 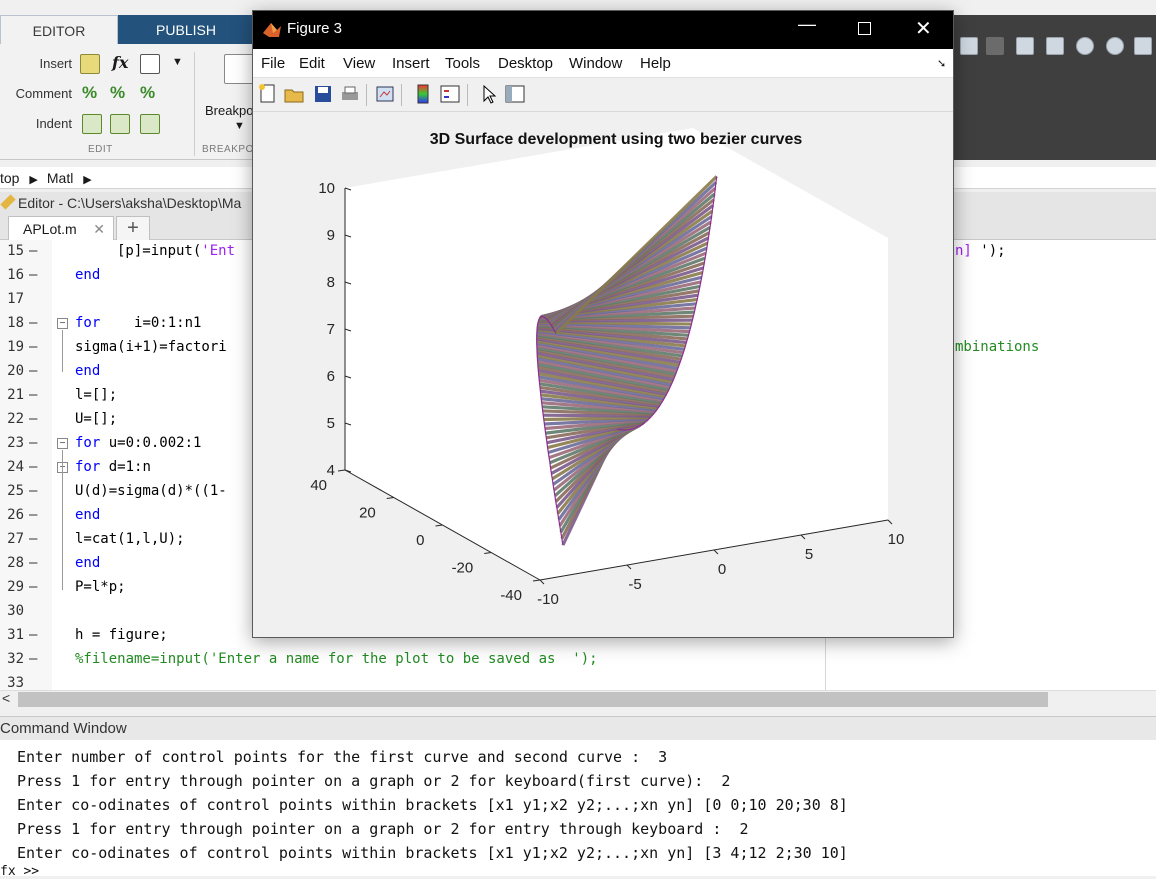 What do you see at coordinates (87, 515) in the screenshot?
I see `code-line-26: end` at bounding box center [87, 515].